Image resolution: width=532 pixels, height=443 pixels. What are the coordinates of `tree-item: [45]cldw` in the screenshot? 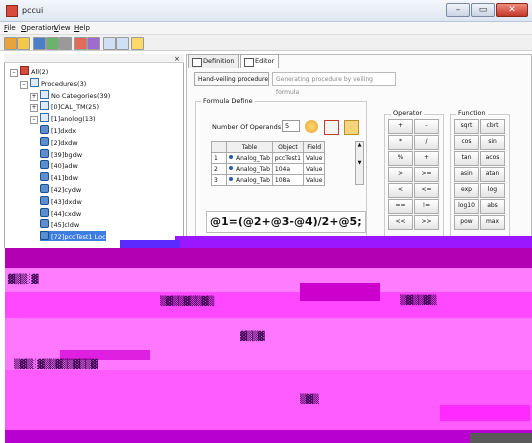 It's located at (59, 224).